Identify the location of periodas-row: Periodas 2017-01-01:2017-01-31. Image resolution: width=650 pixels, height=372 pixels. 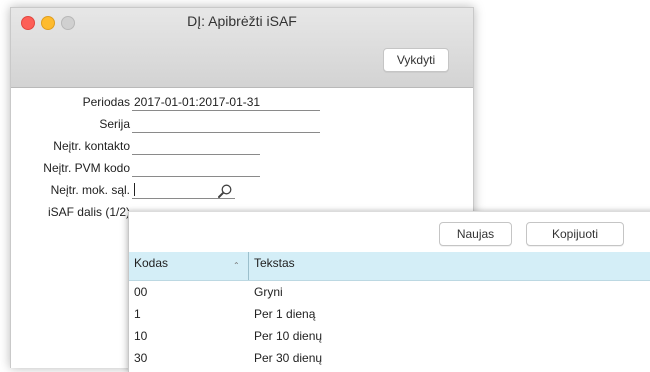
(242, 105).